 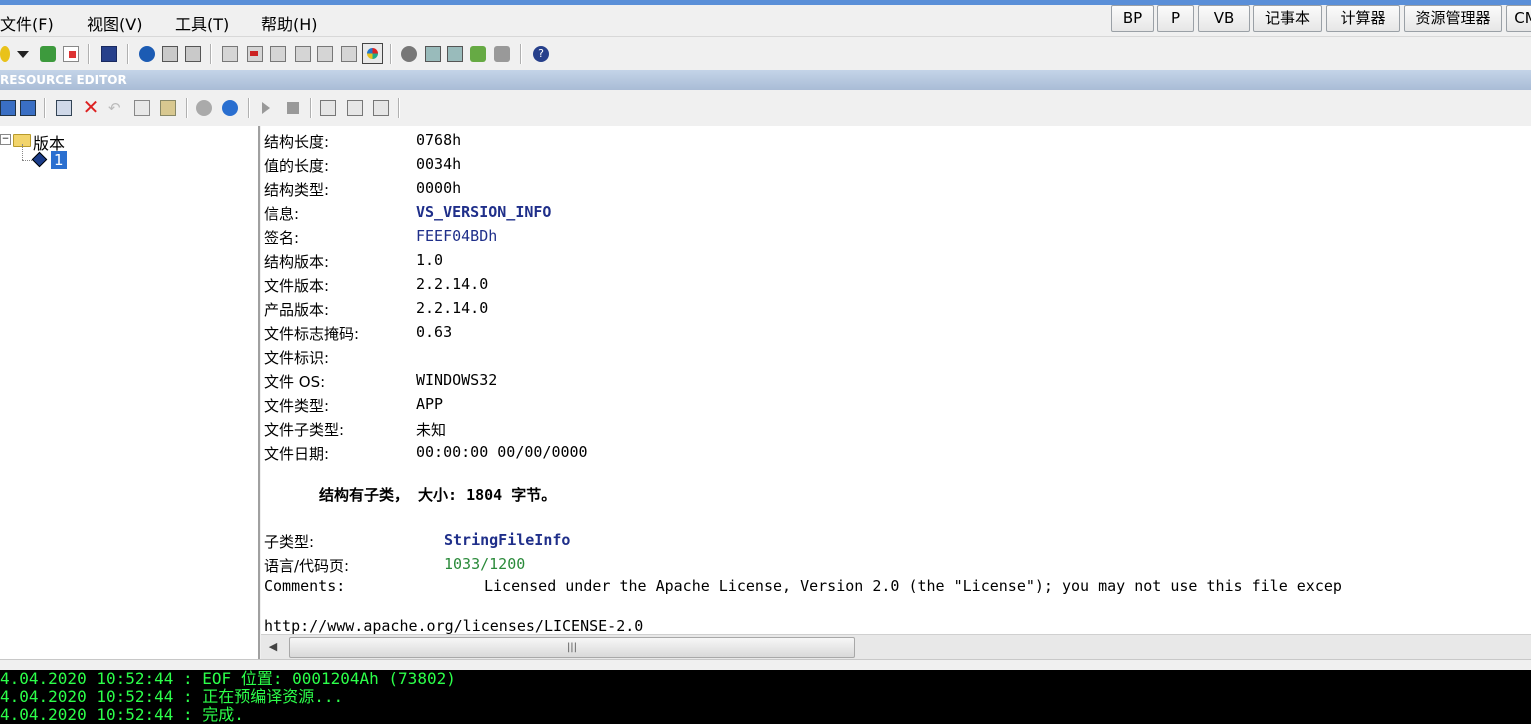 I want to click on plugin-icon, so click(x=478, y=54).